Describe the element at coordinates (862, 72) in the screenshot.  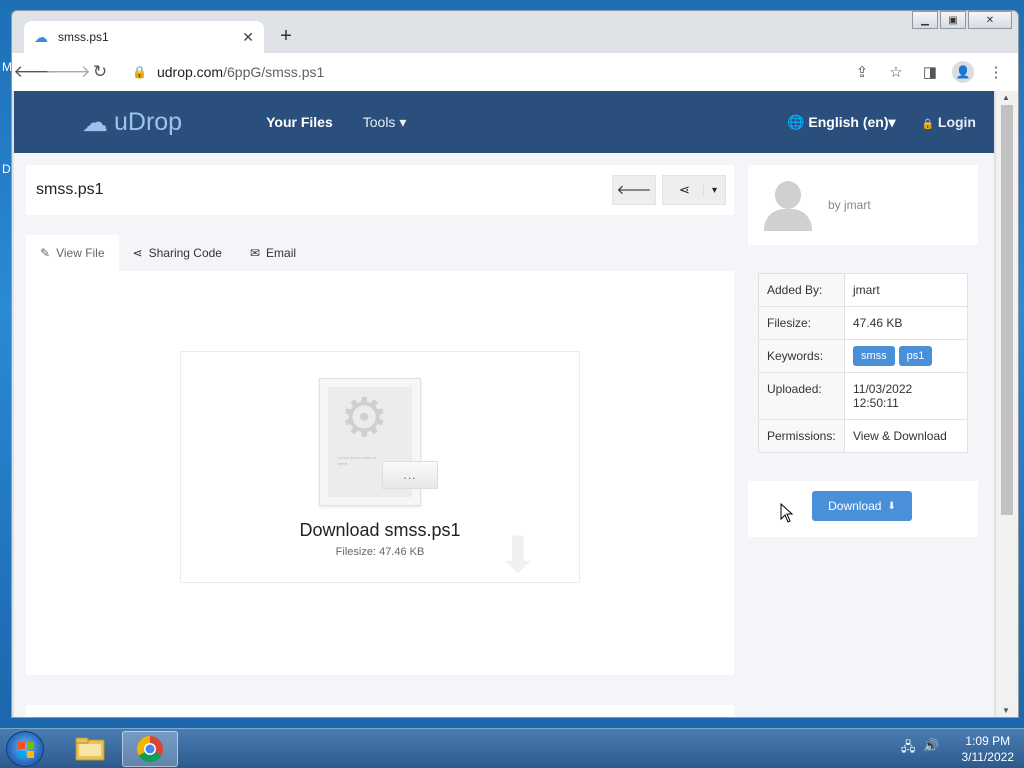
I see `share-icon: ⇪` at that location.